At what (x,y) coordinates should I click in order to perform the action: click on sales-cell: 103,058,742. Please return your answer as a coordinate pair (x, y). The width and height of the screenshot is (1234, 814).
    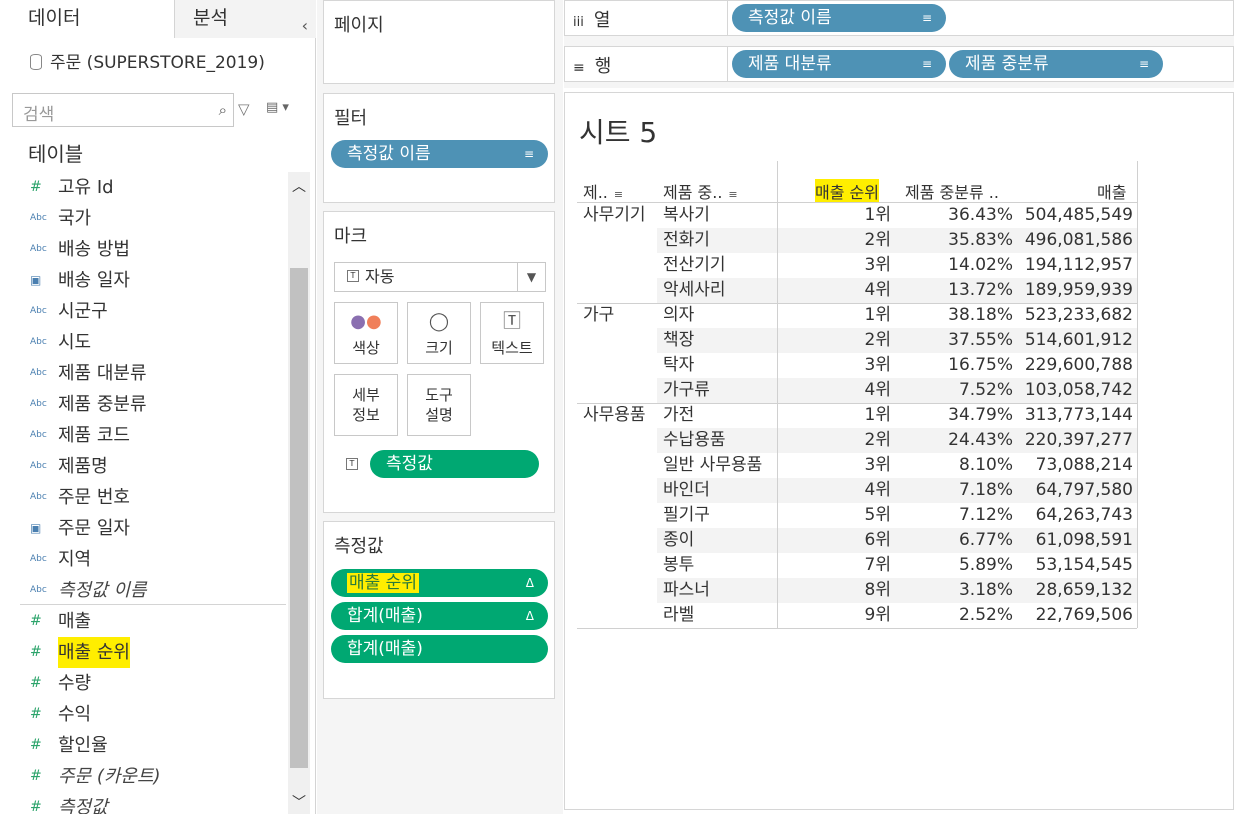
    Looking at the image, I should click on (1078, 390).